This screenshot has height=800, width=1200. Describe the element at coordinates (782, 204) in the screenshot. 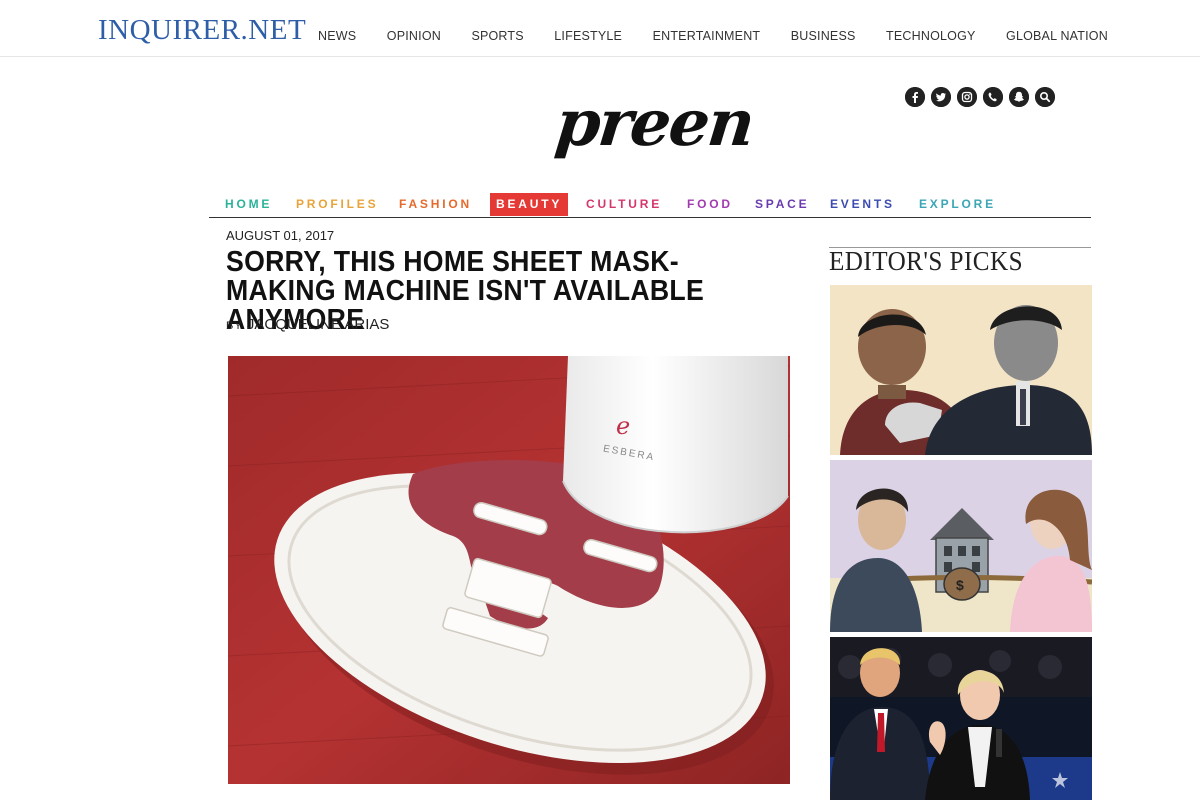

I see `preen-nav-space: SPACE` at that location.